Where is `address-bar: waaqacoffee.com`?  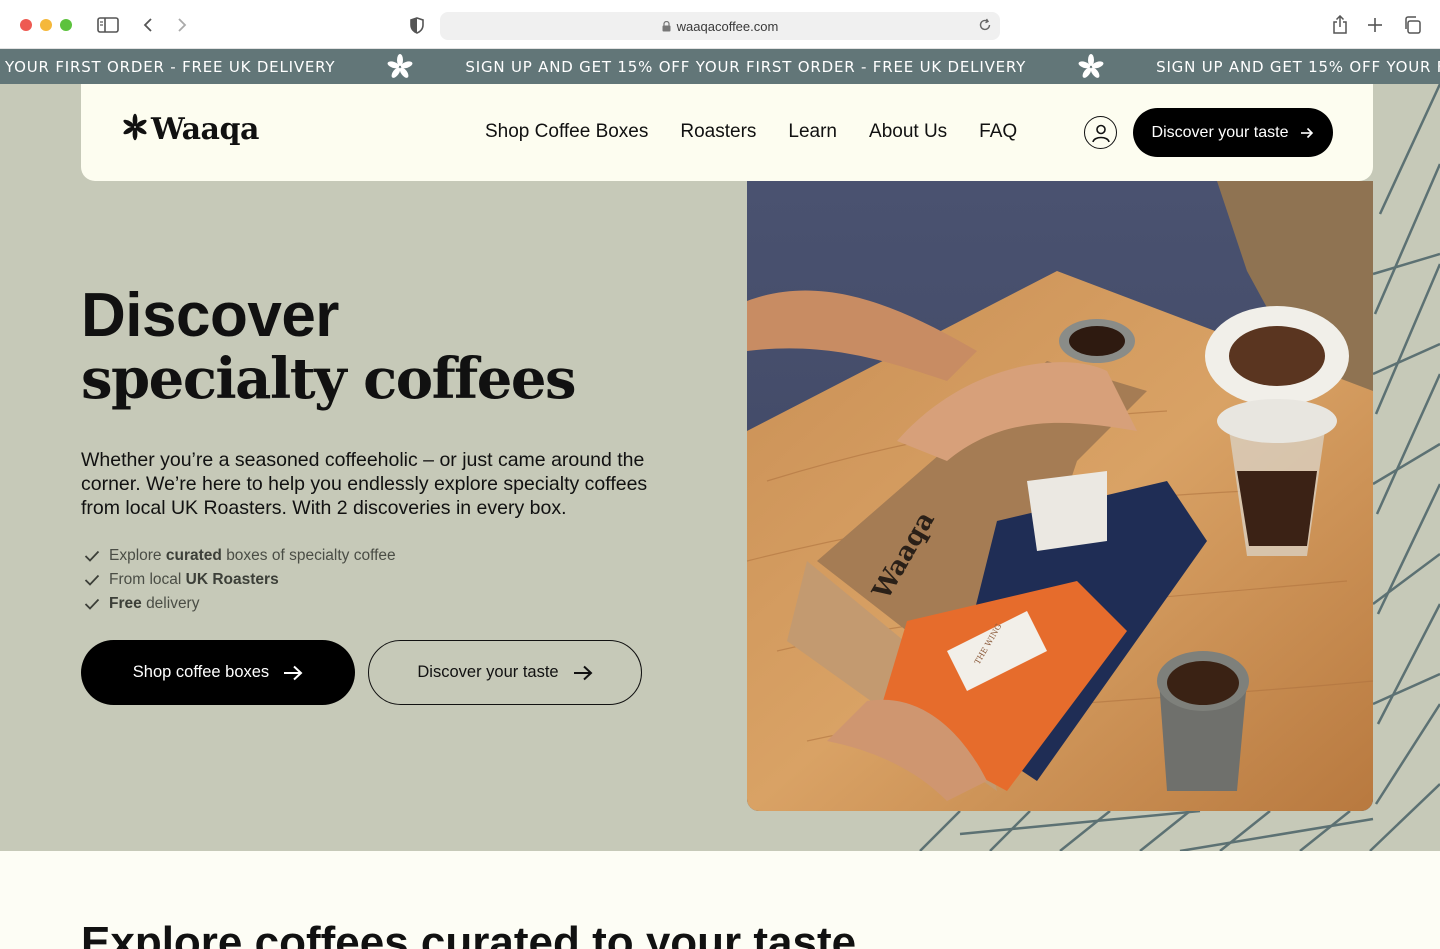 address-bar: waaqacoffee.com is located at coordinates (720, 26).